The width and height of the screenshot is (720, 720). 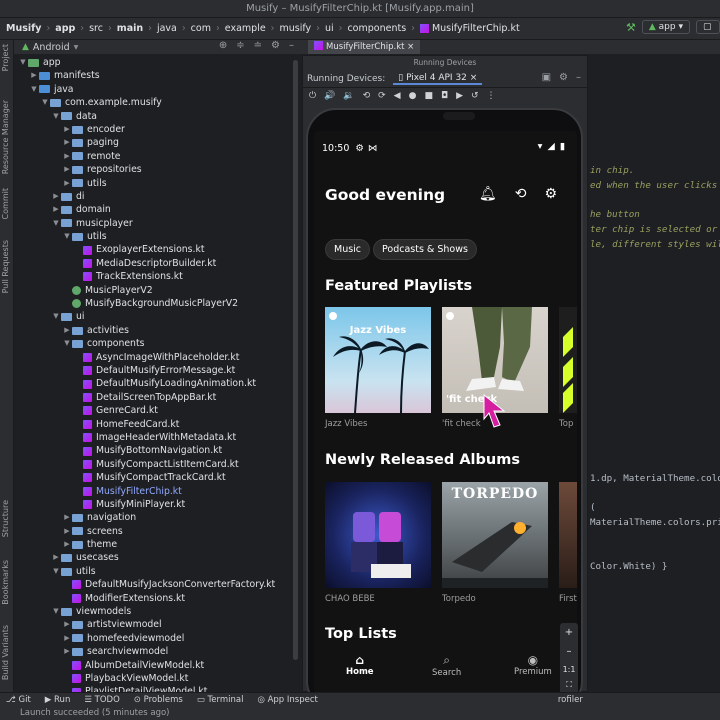 What do you see at coordinates (157, 276) in the screenshot?
I see `tree-item: TrackExtensions.kt` at bounding box center [157, 276].